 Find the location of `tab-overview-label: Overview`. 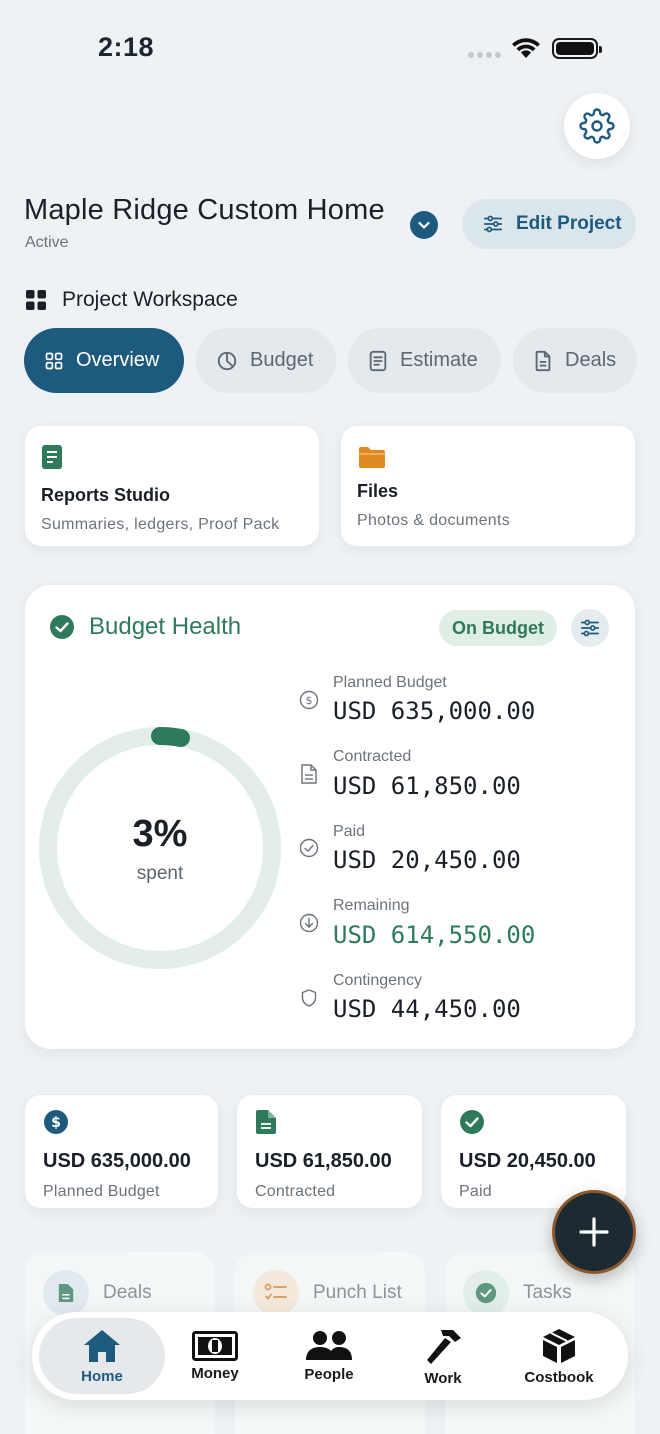

tab-overview-label: Overview is located at coordinates (118, 360).